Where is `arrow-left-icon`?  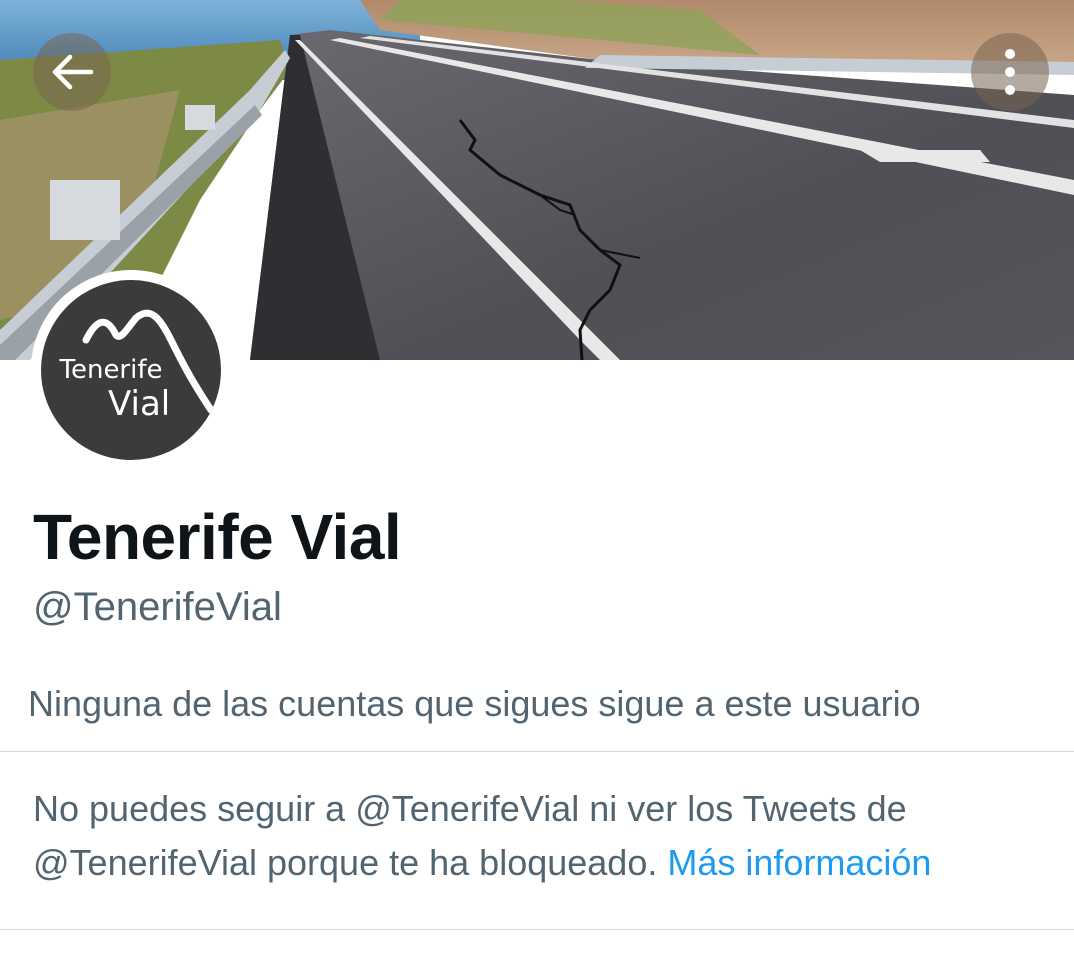
arrow-left-icon is located at coordinates (73, 72).